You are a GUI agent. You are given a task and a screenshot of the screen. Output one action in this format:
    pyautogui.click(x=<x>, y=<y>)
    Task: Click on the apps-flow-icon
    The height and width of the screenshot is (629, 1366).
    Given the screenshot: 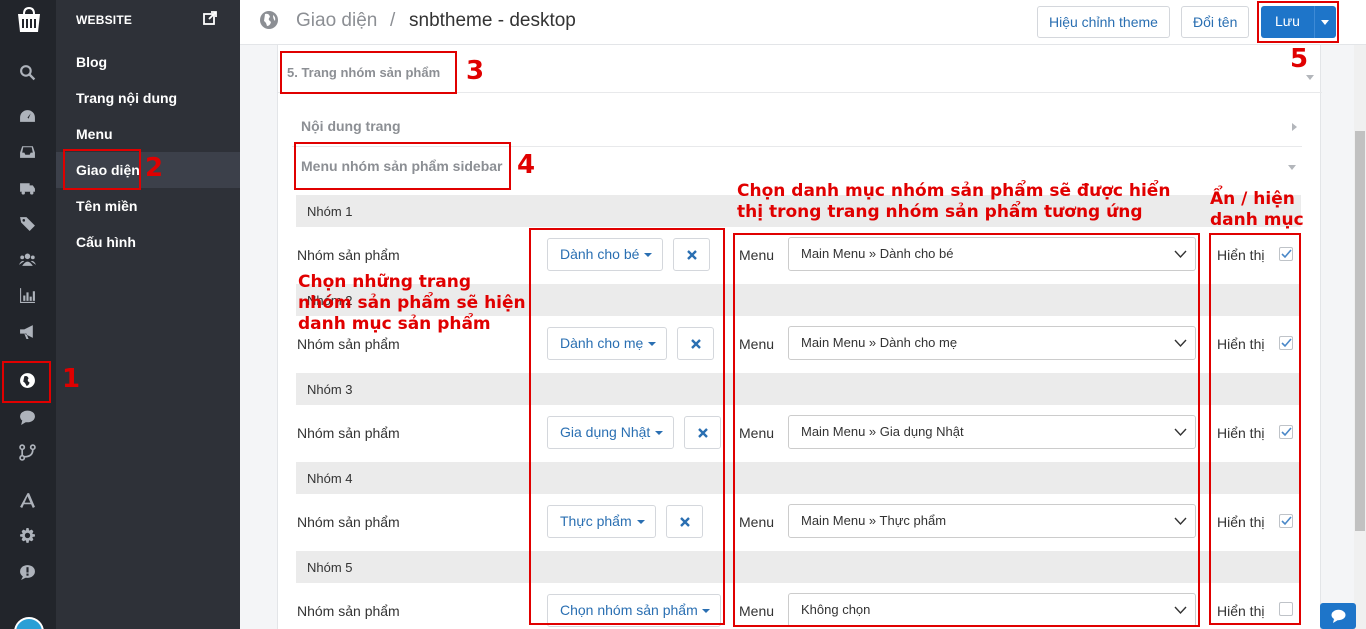 What is the action you would take?
    pyautogui.click(x=27, y=452)
    